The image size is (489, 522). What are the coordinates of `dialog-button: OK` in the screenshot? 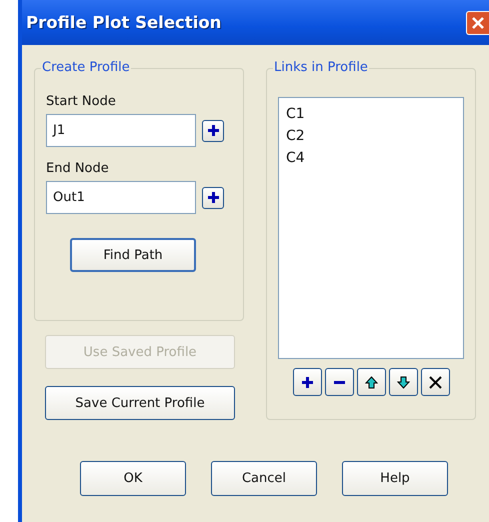 It's located at (133, 478).